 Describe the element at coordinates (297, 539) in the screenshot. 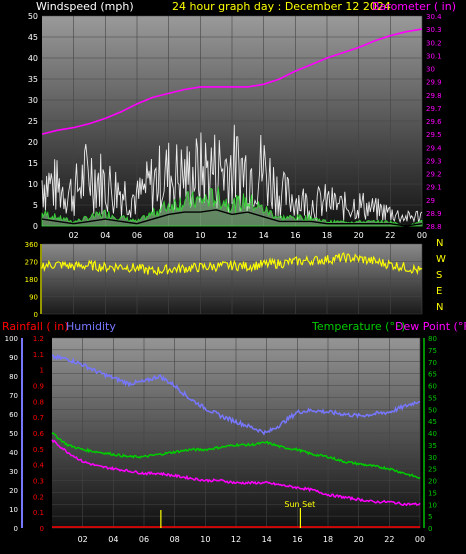

I see `temp-x-tick-label: 16` at that location.